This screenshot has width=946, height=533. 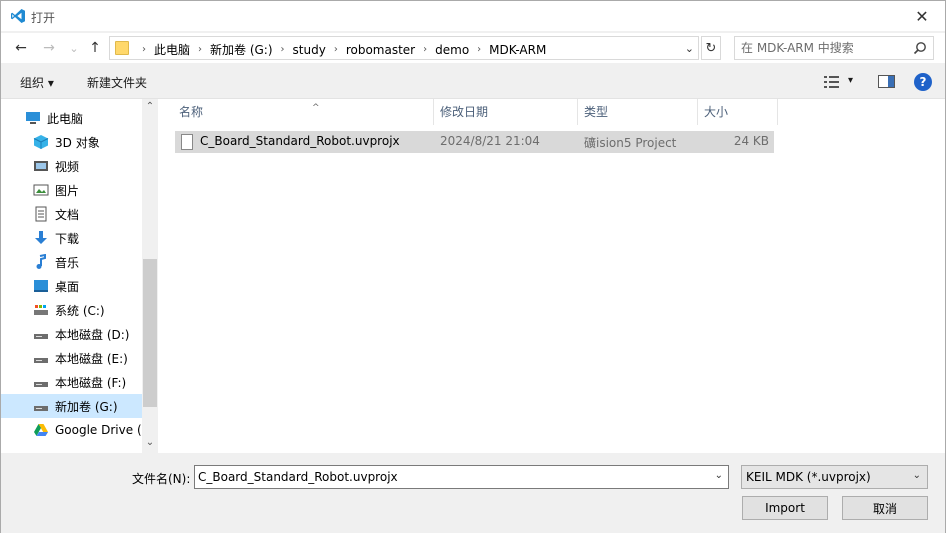 What do you see at coordinates (716, 112) in the screenshot?
I see `column-size-label: 大小` at bounding box center [716, 112].